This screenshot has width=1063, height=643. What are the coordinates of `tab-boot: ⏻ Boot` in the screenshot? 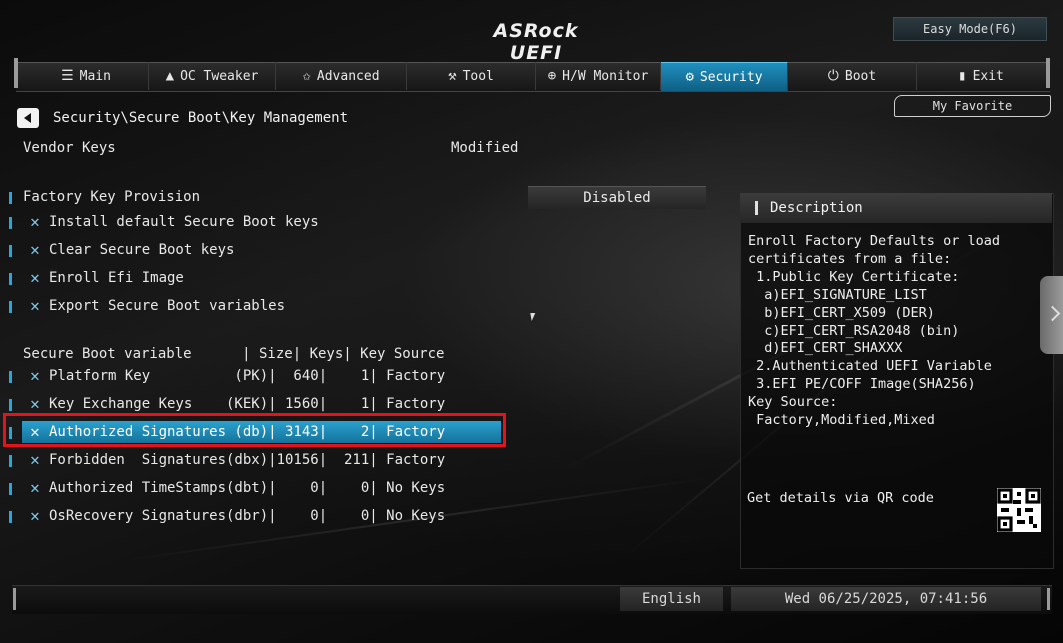 It's located at (852, 76).